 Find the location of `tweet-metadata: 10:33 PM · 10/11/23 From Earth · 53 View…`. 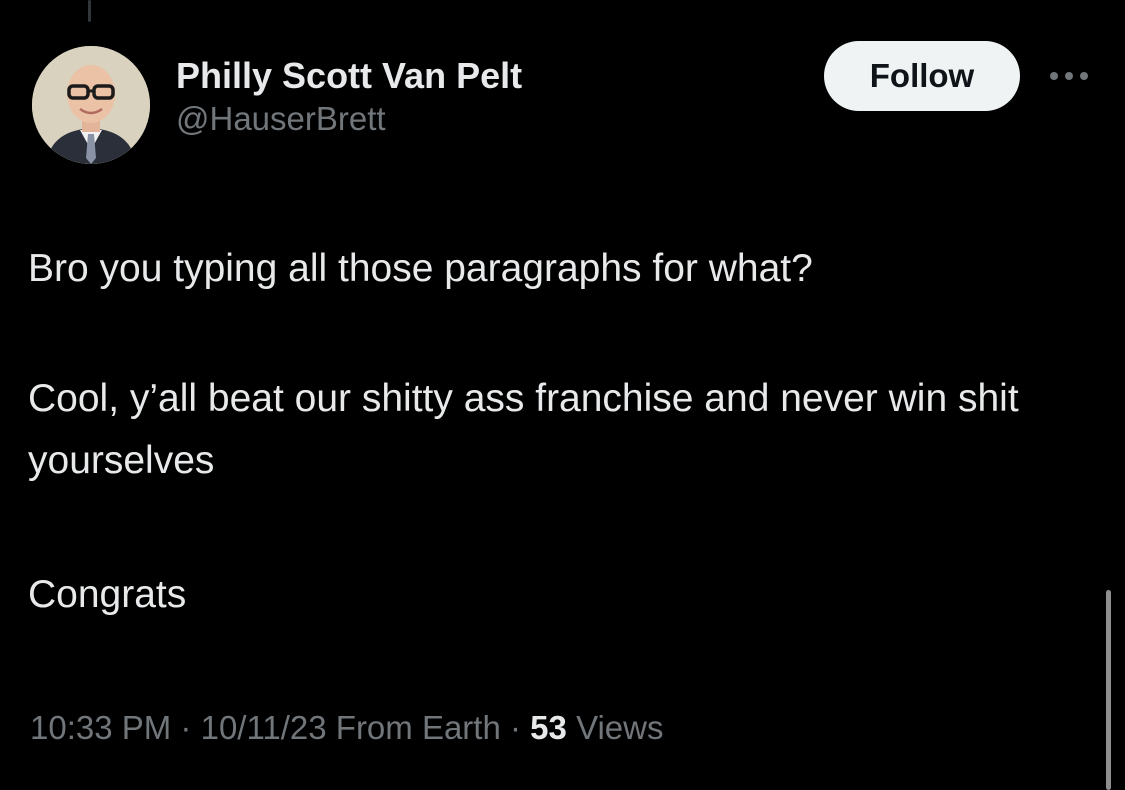

tweet-metadata: 10:33 PM · 10/11/23 From Earth · 53 View… is located at coordinates (347, 728).